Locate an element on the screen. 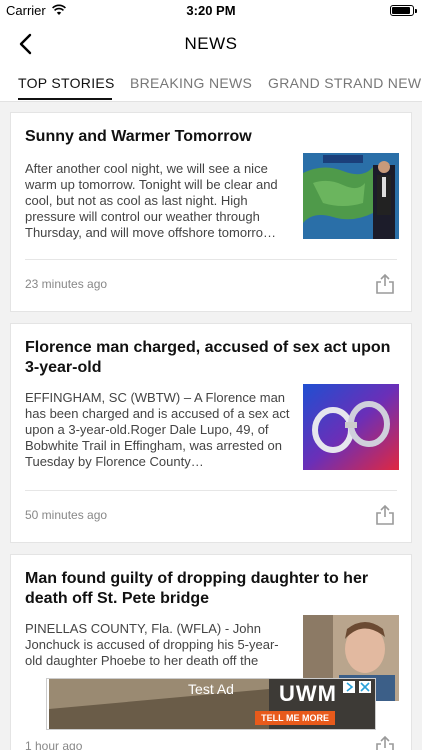 Image resolution: width=422 pixels, height=750 pixels. tab-top-stories: TOP STORIES is located at coordinates (66, 83).